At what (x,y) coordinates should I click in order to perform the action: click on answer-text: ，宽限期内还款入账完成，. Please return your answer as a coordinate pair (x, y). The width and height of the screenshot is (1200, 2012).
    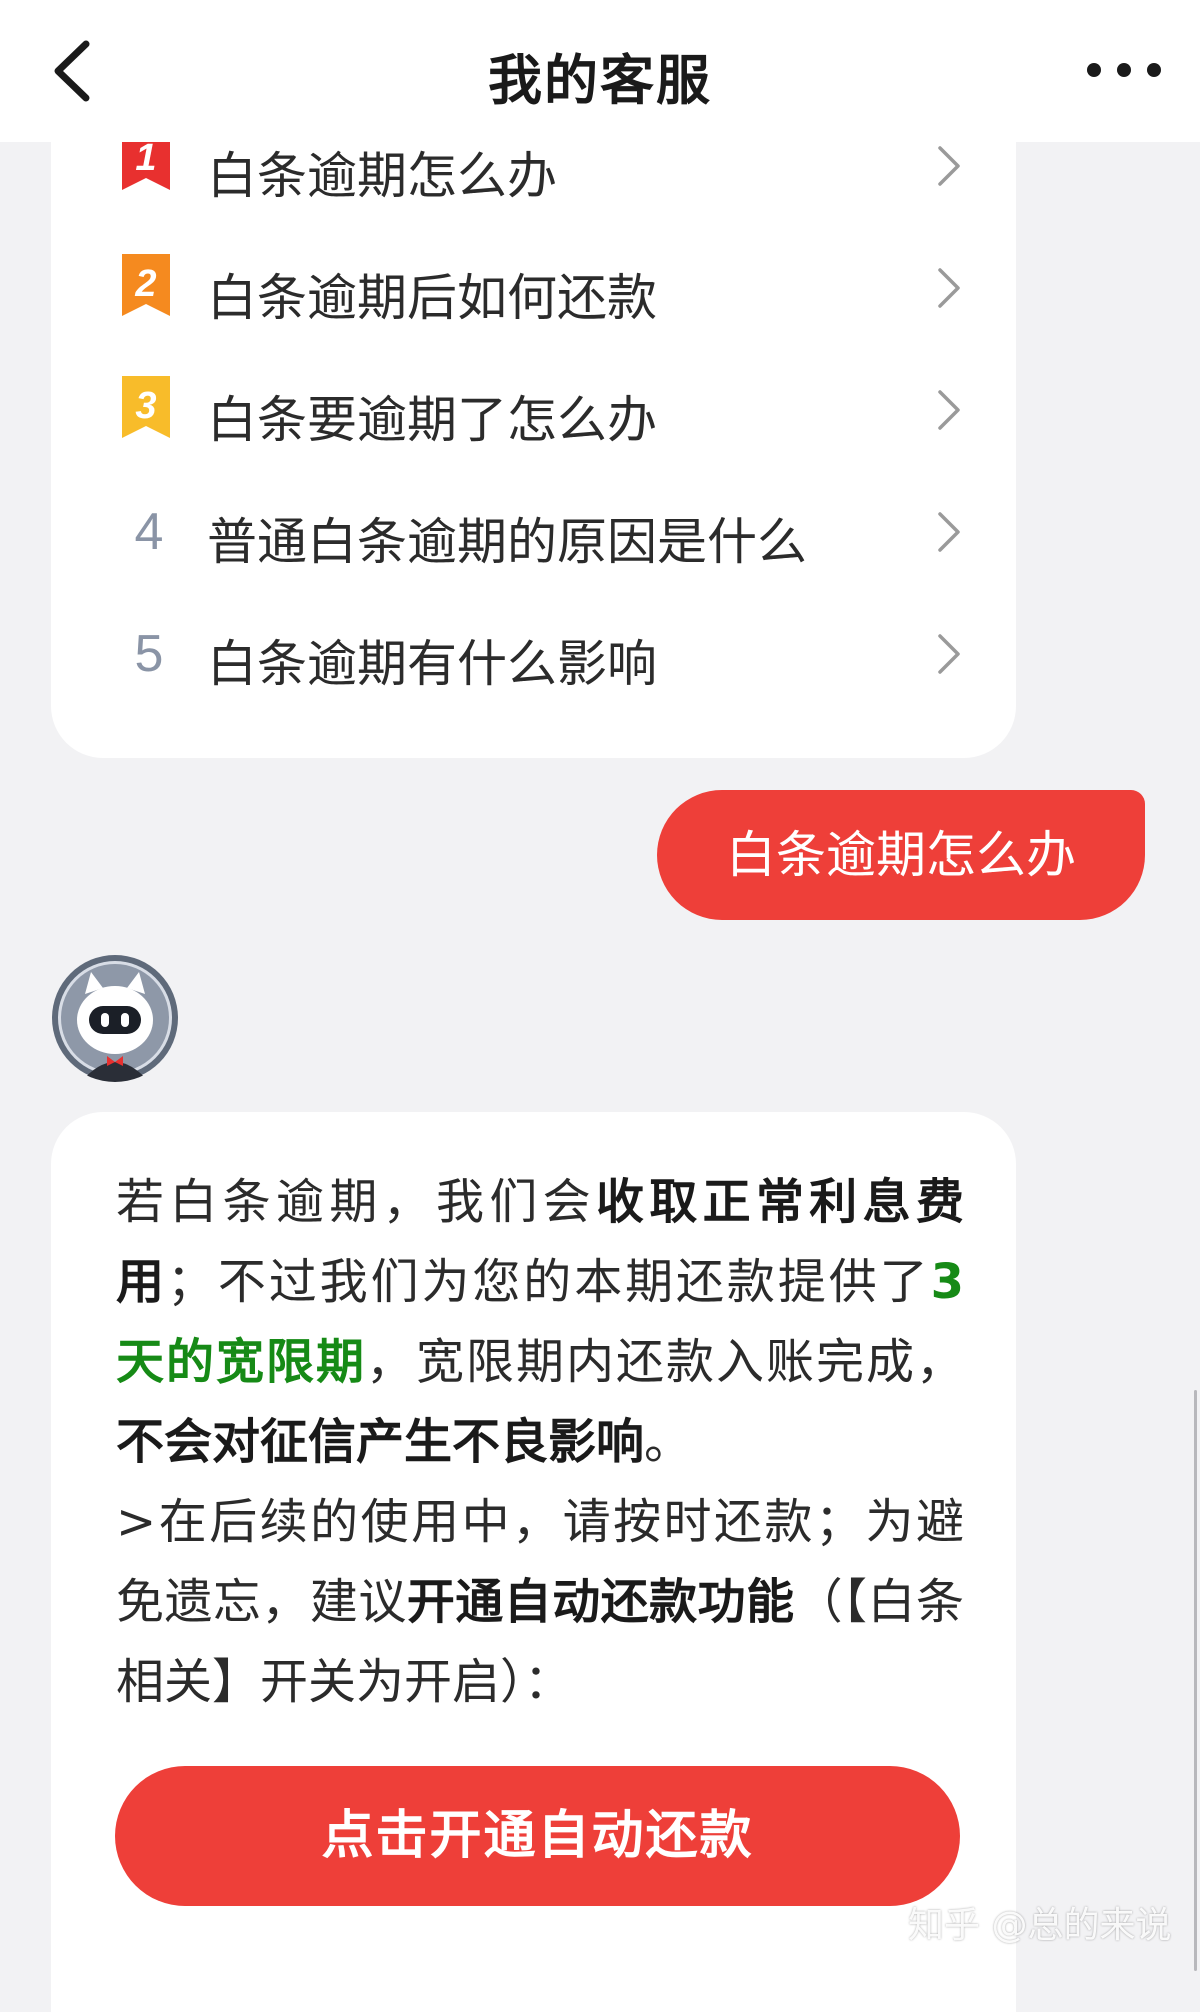
    Looking at the image, I should click on (665, 1362).